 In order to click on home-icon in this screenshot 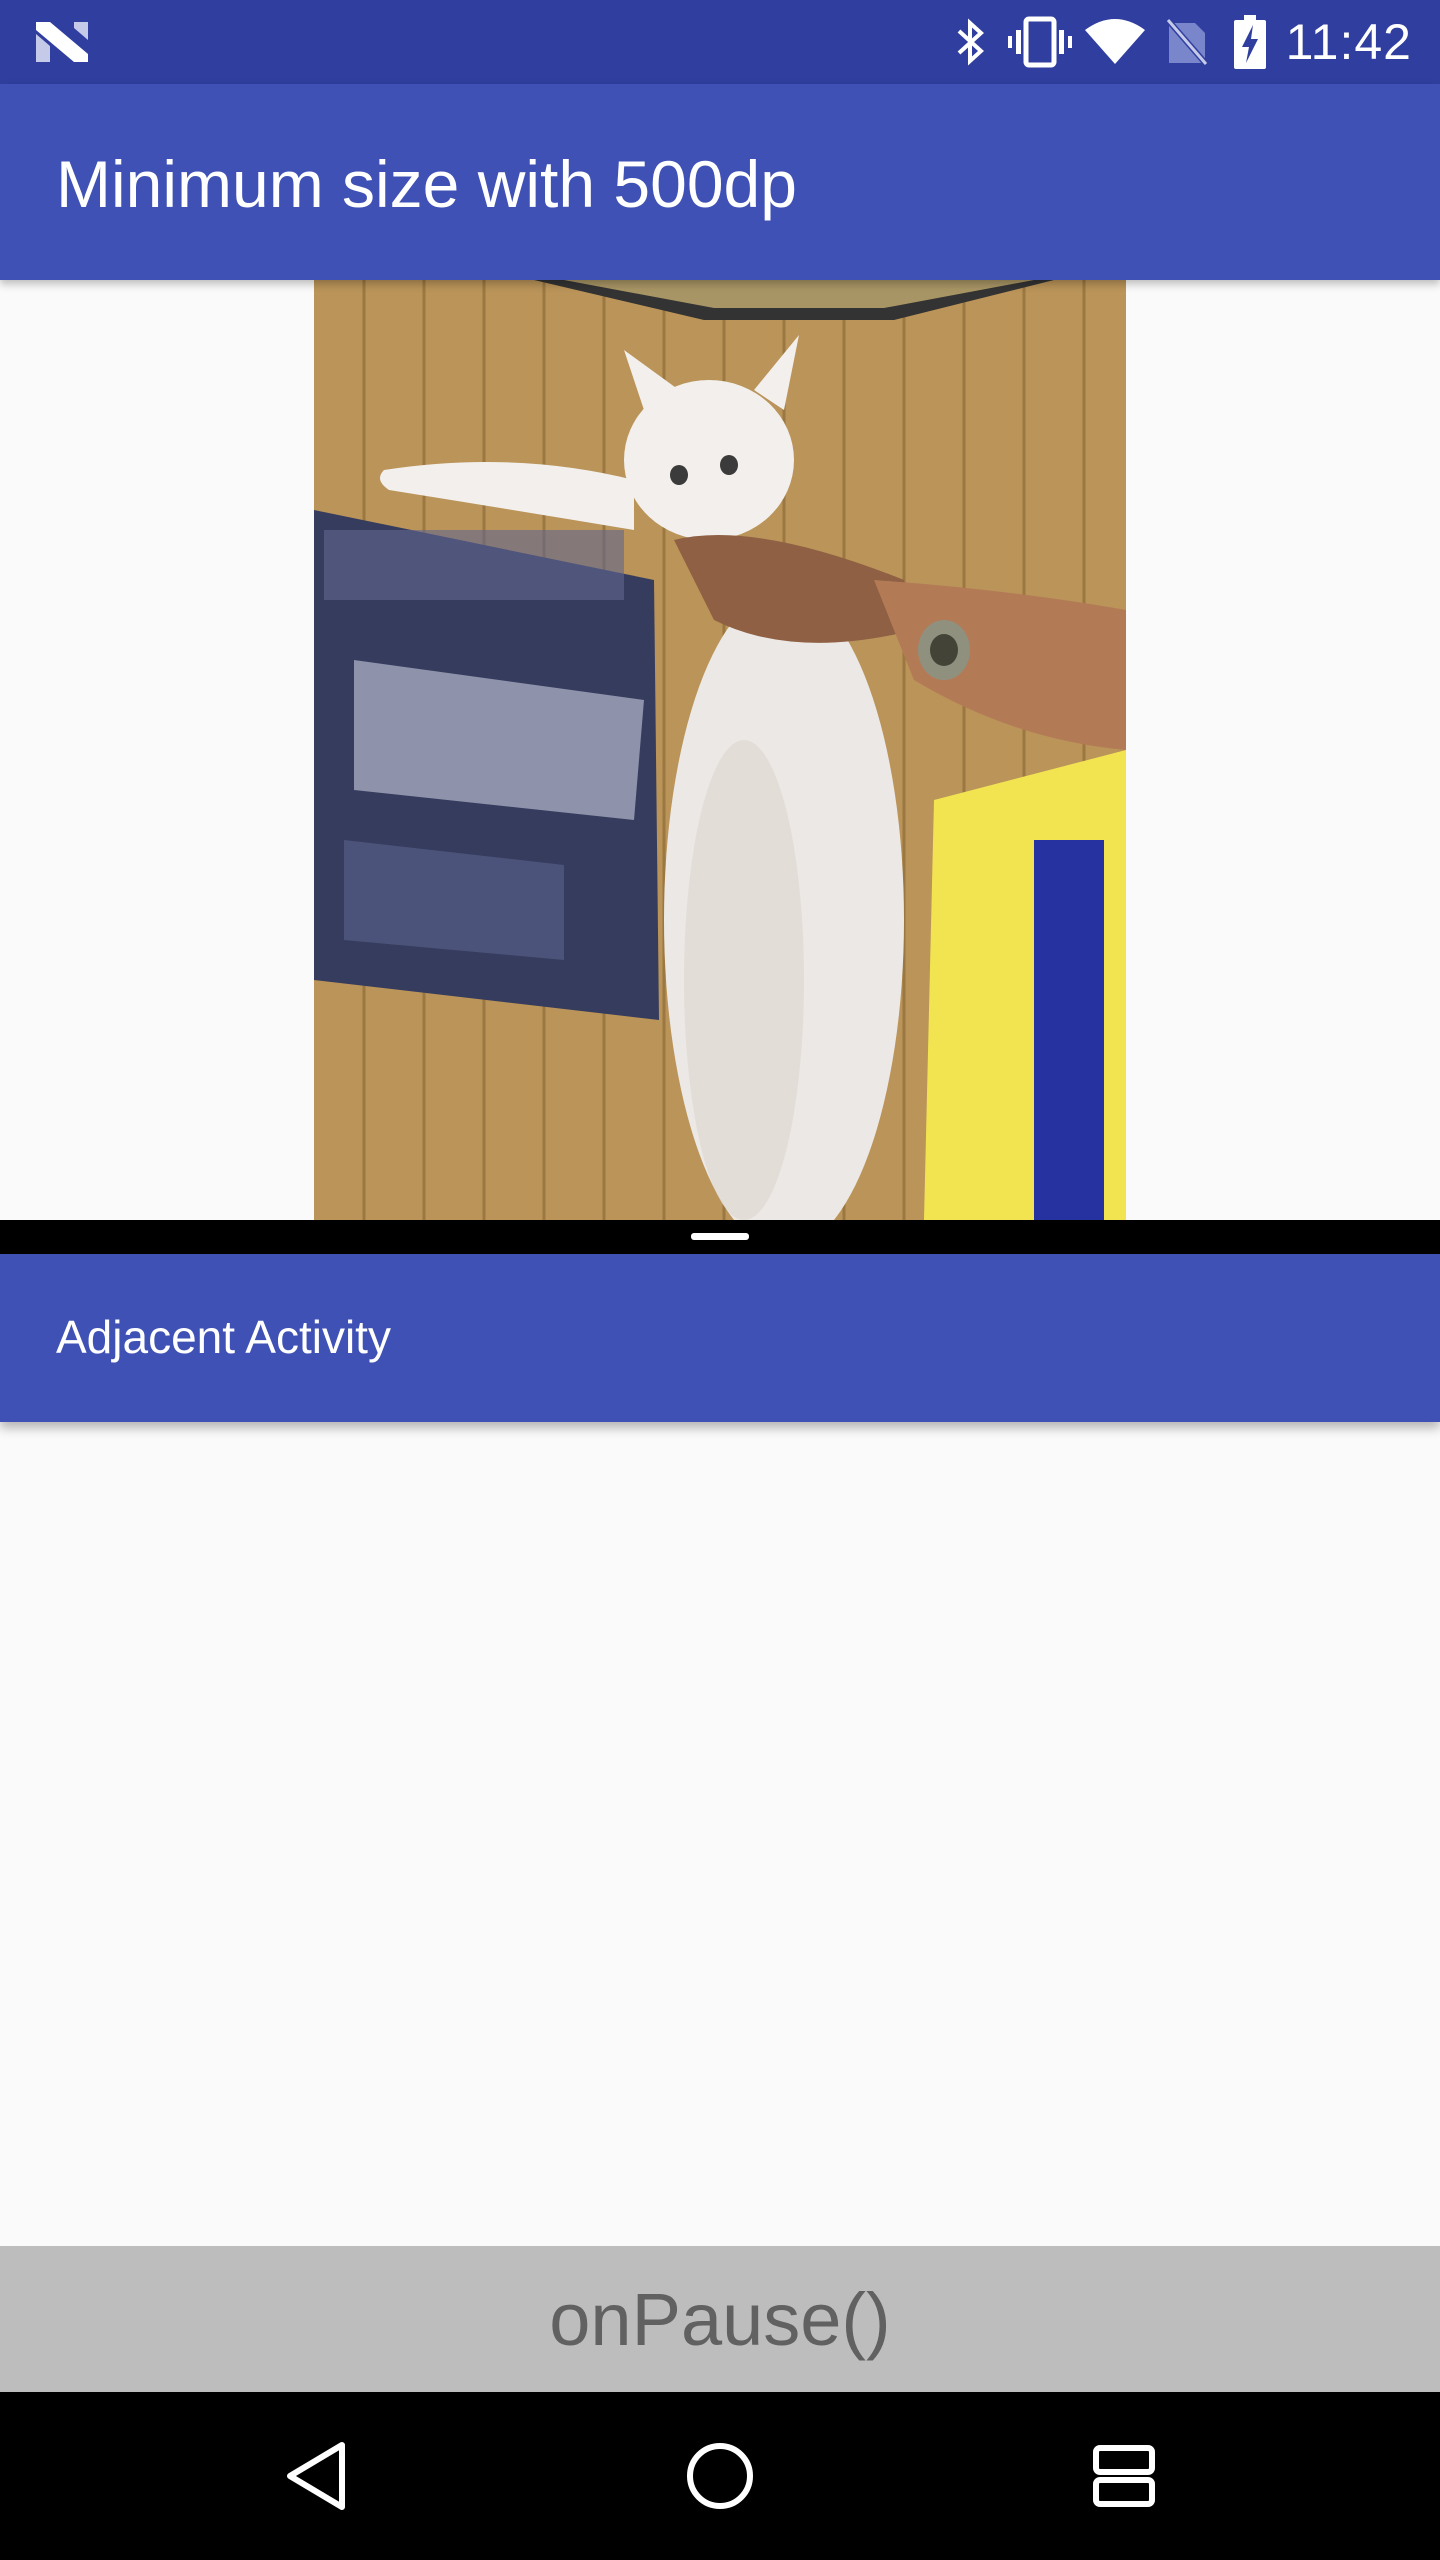, I will do `click(720, 2476)`.